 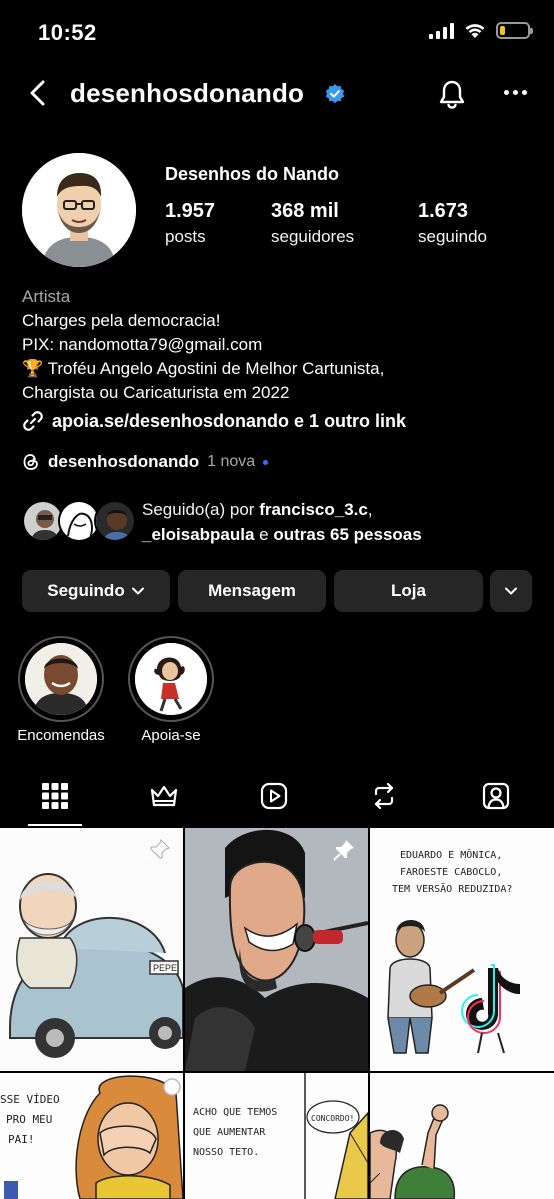 I want to click on post-caption-line: EDUARDO E MÔNICA,, so click(x=451, y=854).